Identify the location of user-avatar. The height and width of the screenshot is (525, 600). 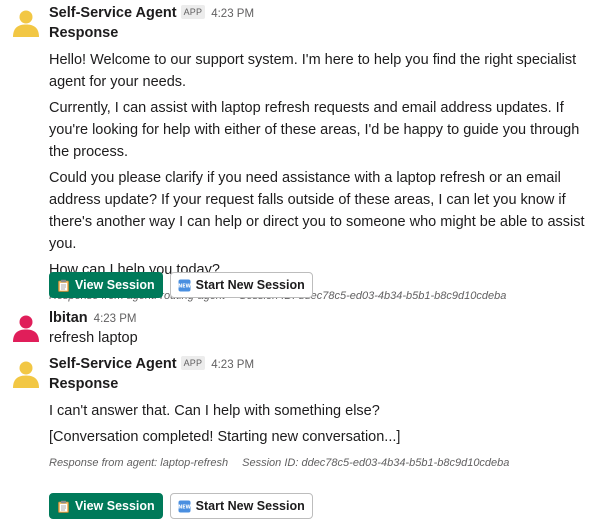
(26, 327).